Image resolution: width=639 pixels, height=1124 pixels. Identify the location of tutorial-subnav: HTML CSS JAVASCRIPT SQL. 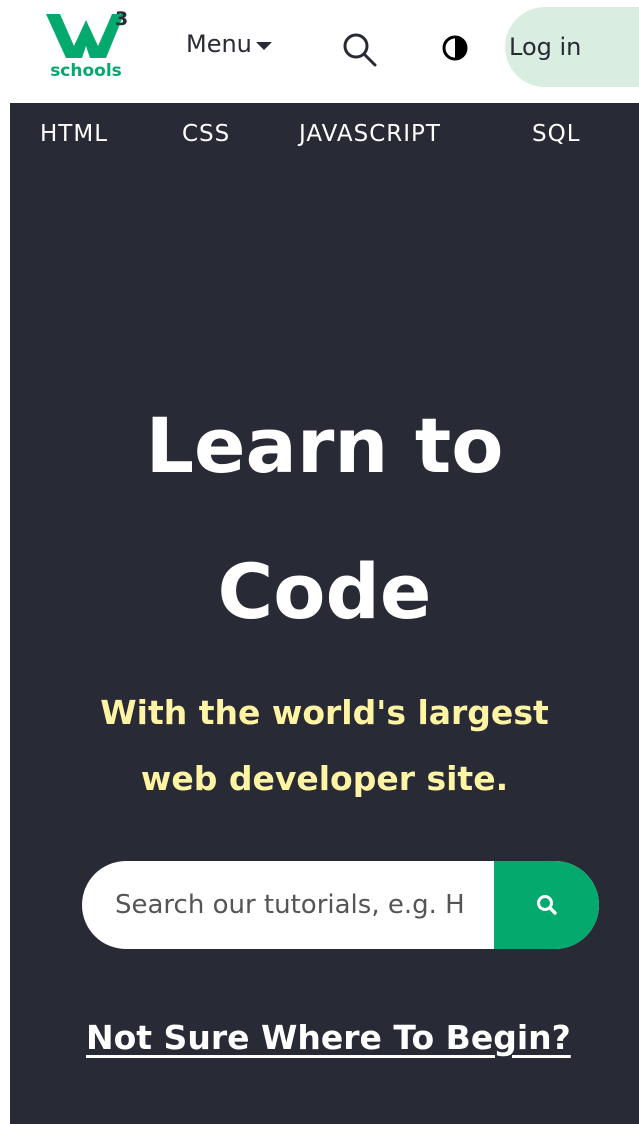
(324, 136).